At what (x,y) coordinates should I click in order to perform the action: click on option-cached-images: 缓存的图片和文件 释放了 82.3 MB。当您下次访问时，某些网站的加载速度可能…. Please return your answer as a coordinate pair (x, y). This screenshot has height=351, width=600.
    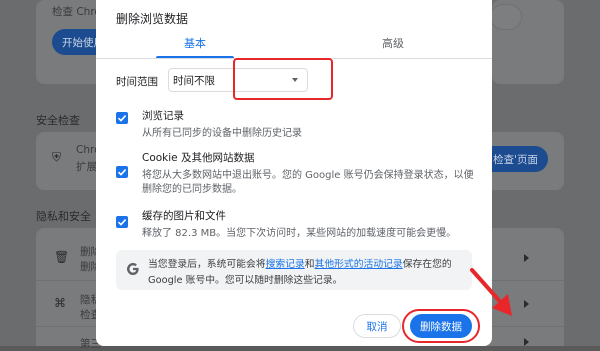
    Looking at the image, I should click on (294, 223).